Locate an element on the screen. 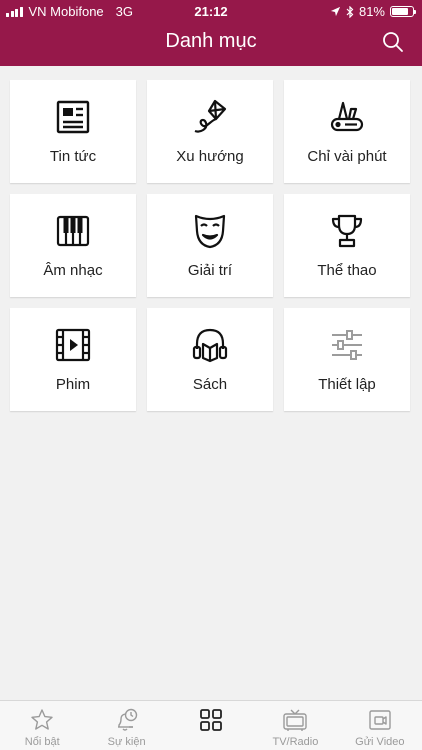 The height and width of the screenshot is (750, 422). search-icon is located at coordinates (393, 42).